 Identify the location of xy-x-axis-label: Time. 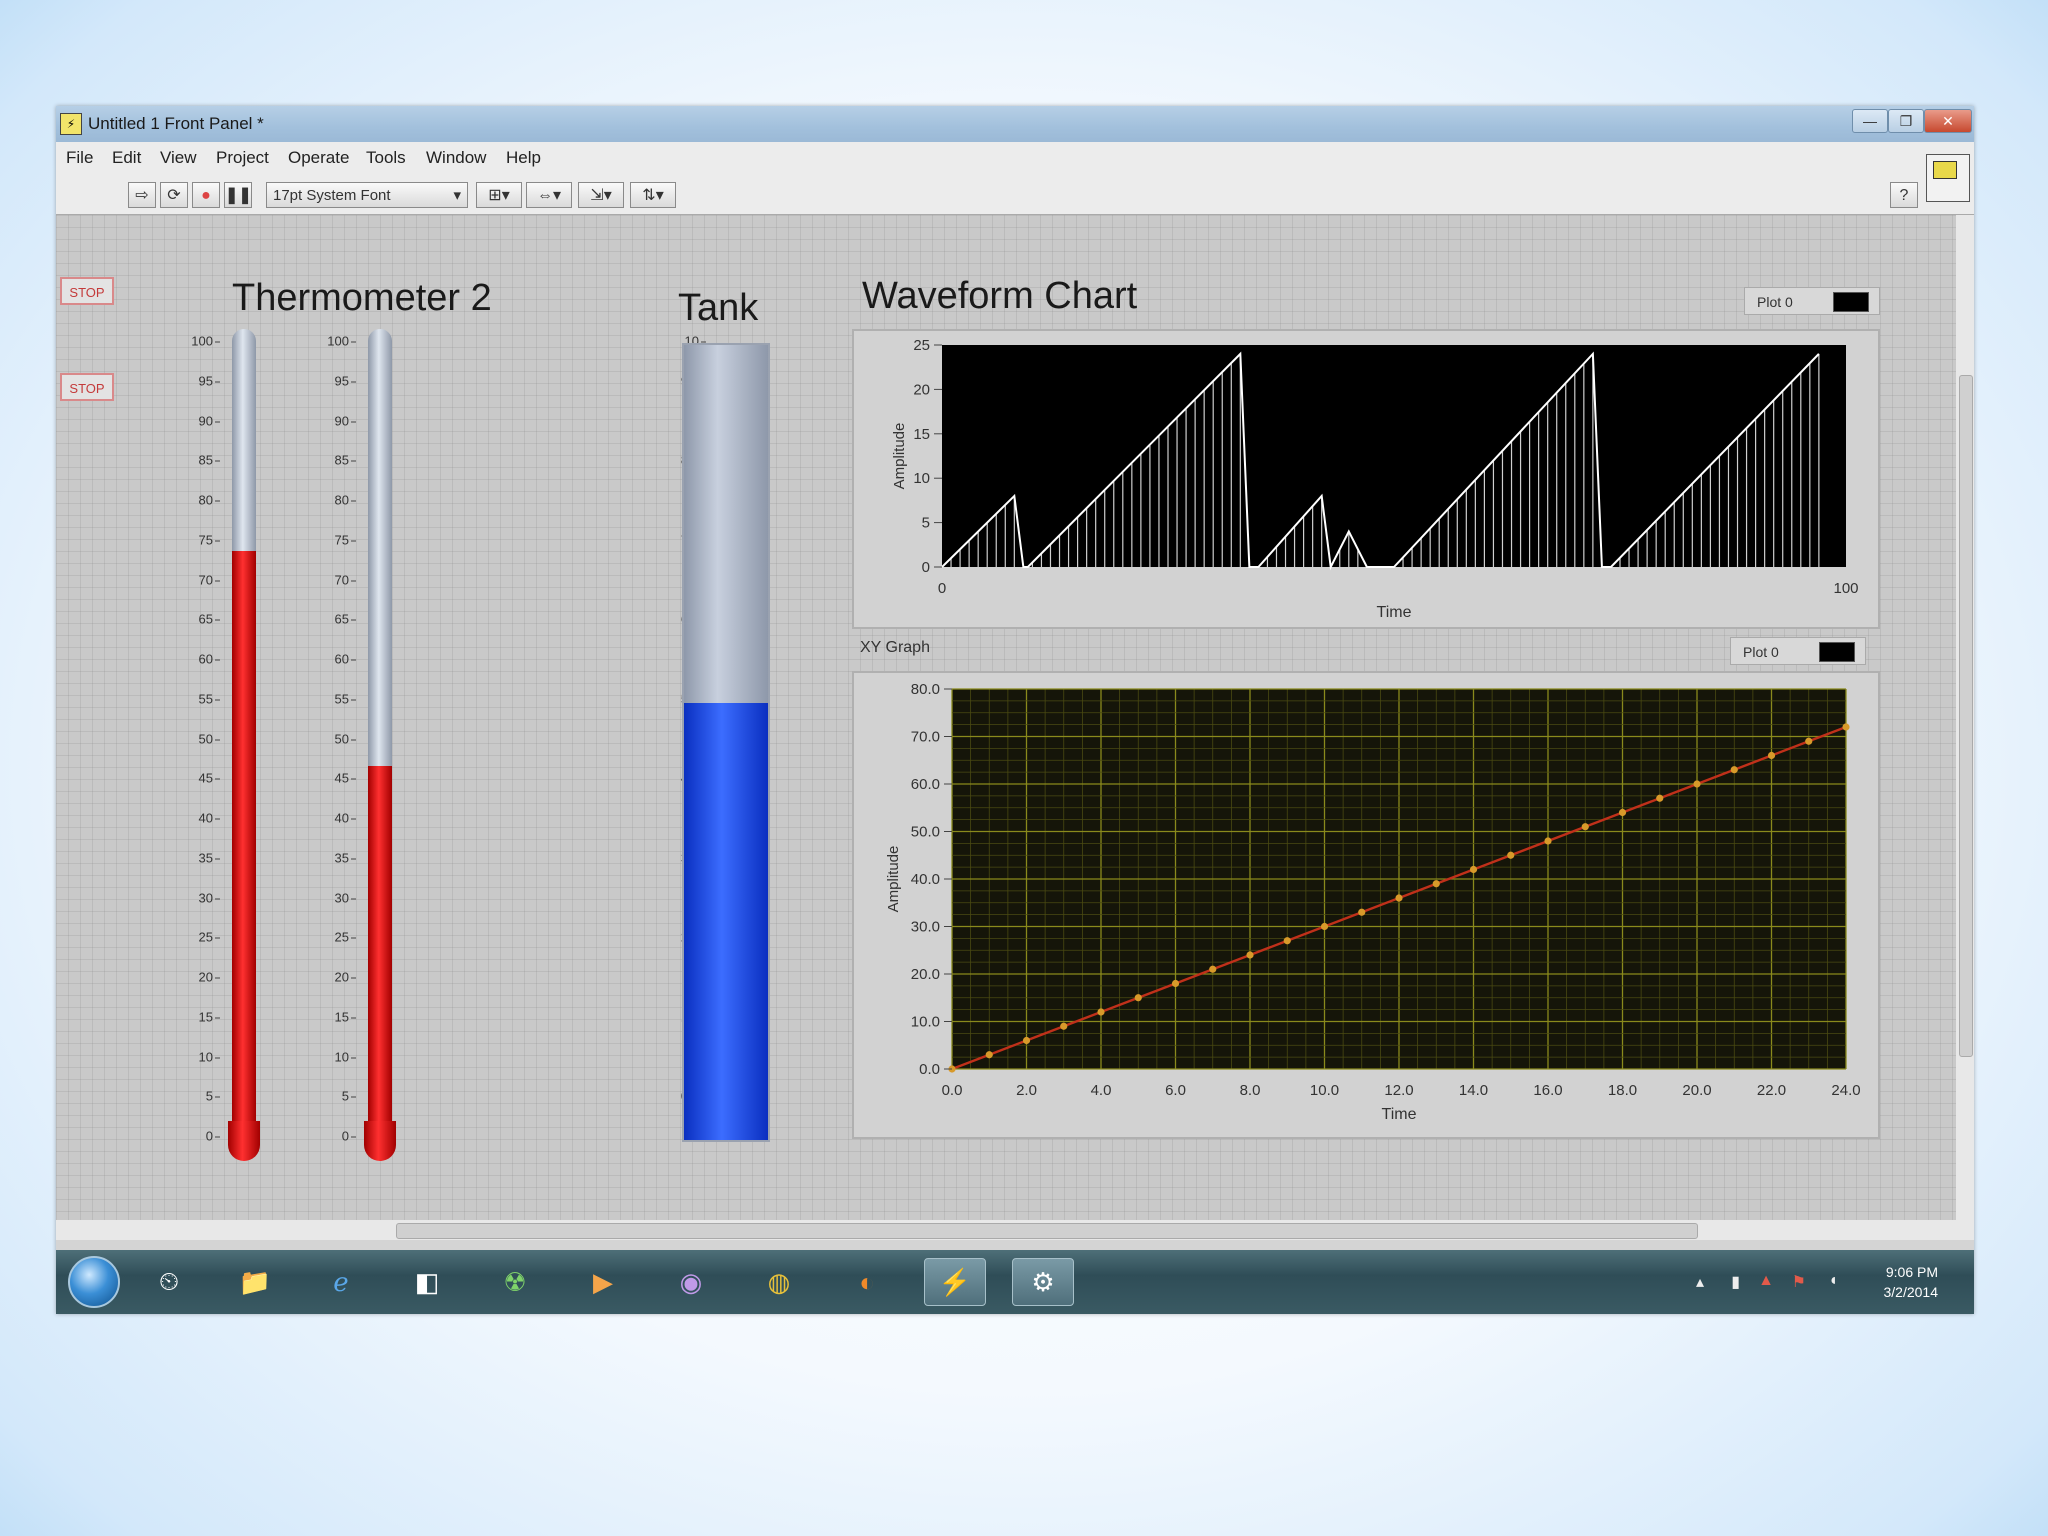
(1399, 1114).